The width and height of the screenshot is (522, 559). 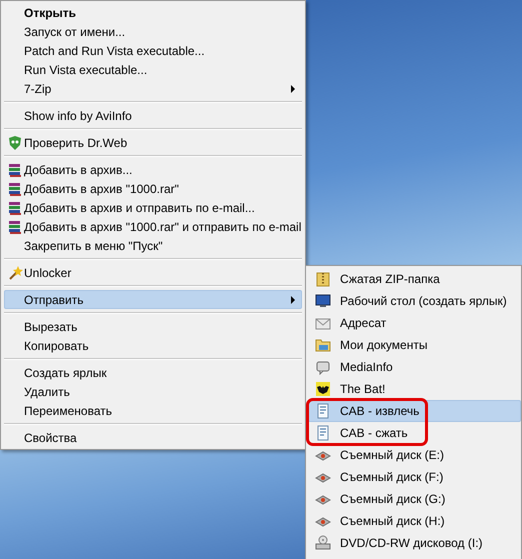 What do you see at coordinates (414, 477) in the screenshot?
I see `menu-item: Съемный диск (F:)` at bounding box center [414, 477].